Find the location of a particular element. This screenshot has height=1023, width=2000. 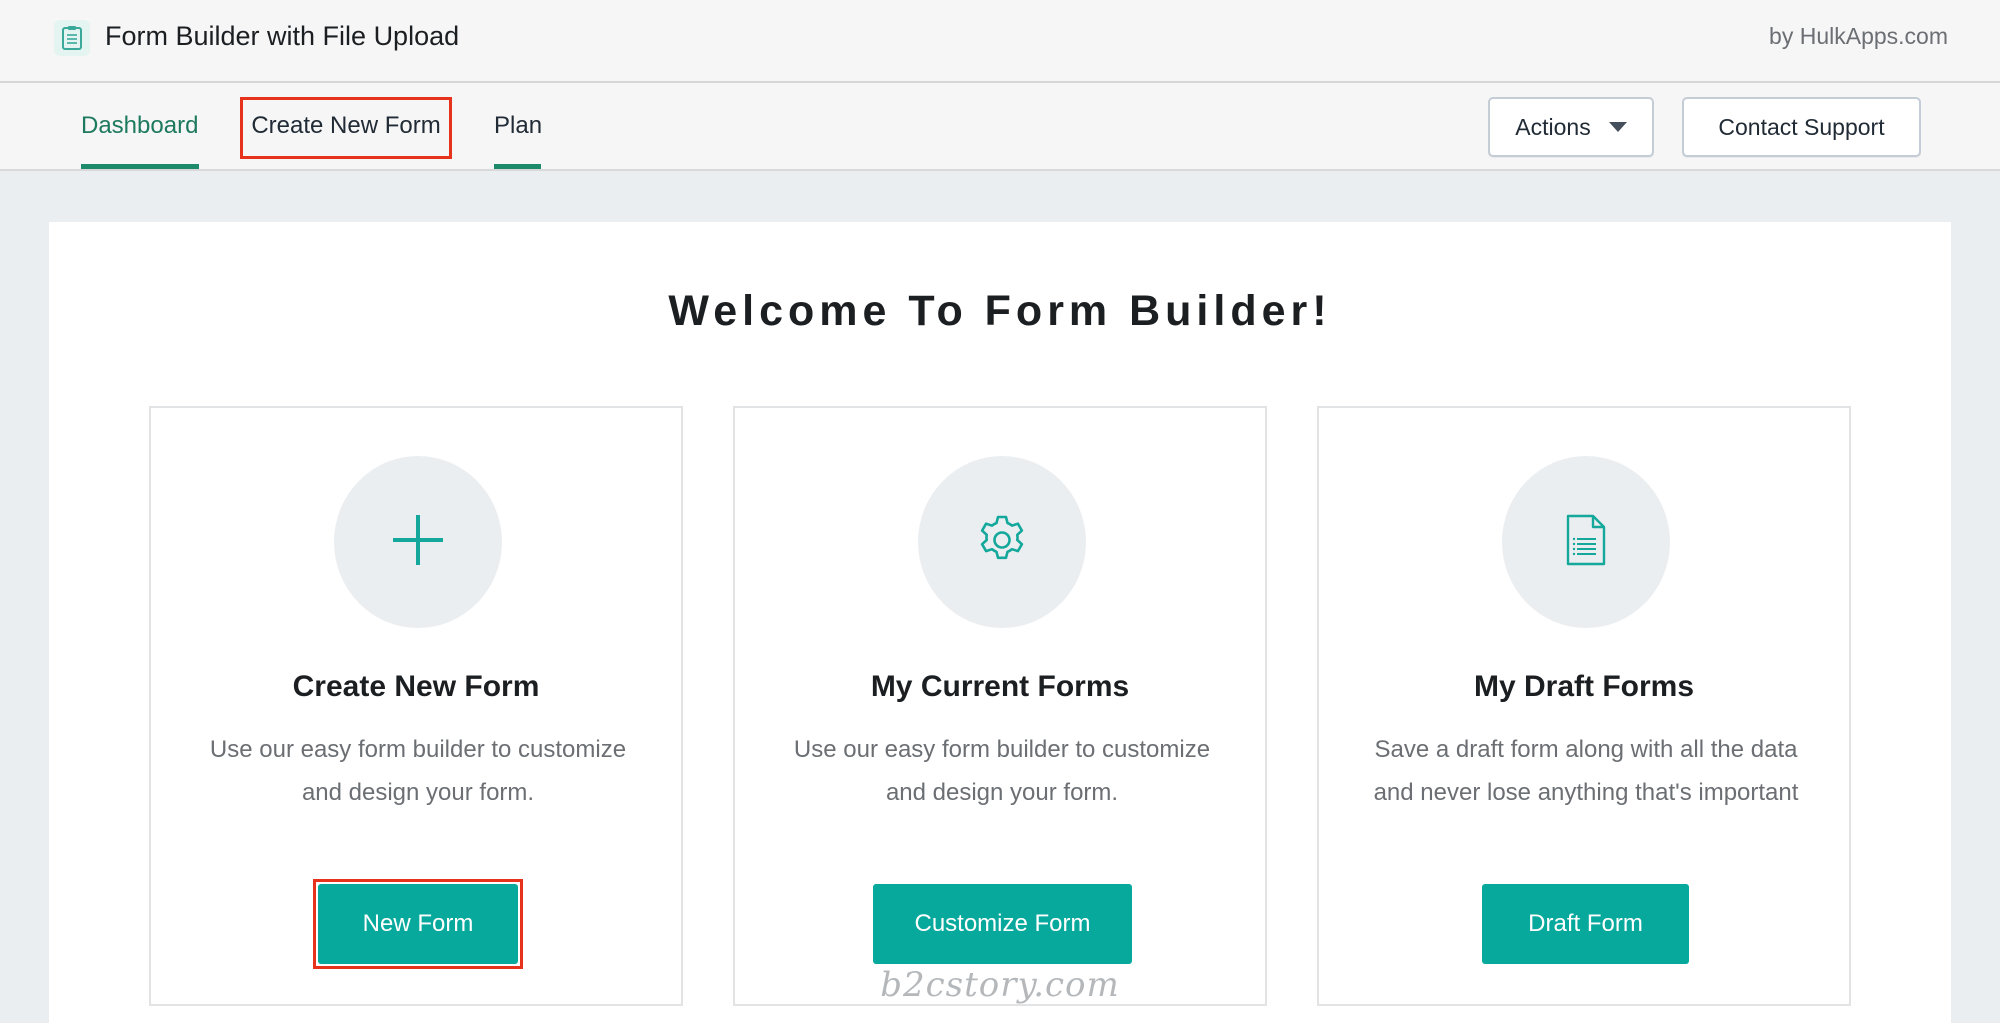

welcome-heading: Welcome To Form Builder! is located at coordinates (1000, 311).